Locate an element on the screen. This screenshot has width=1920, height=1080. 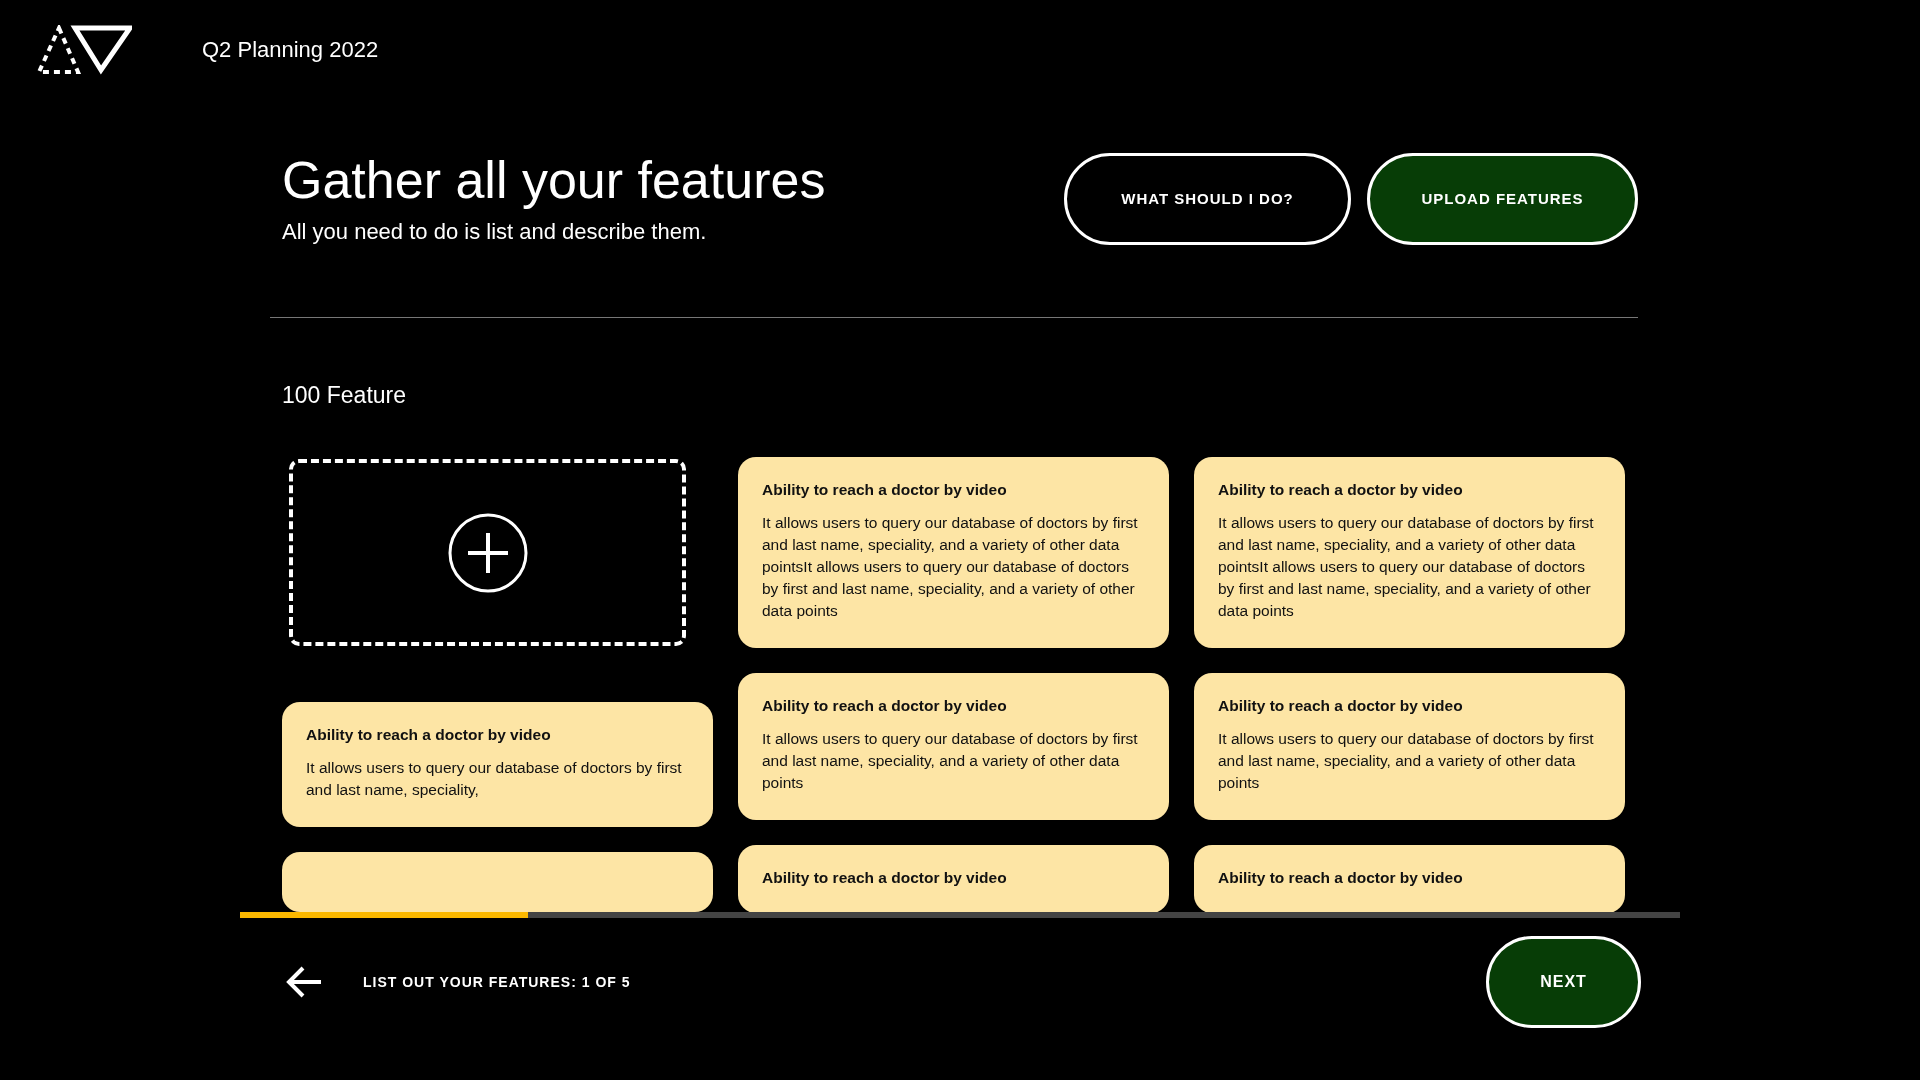
page-heading: Gather all your features is located at coordinates (554, 181).